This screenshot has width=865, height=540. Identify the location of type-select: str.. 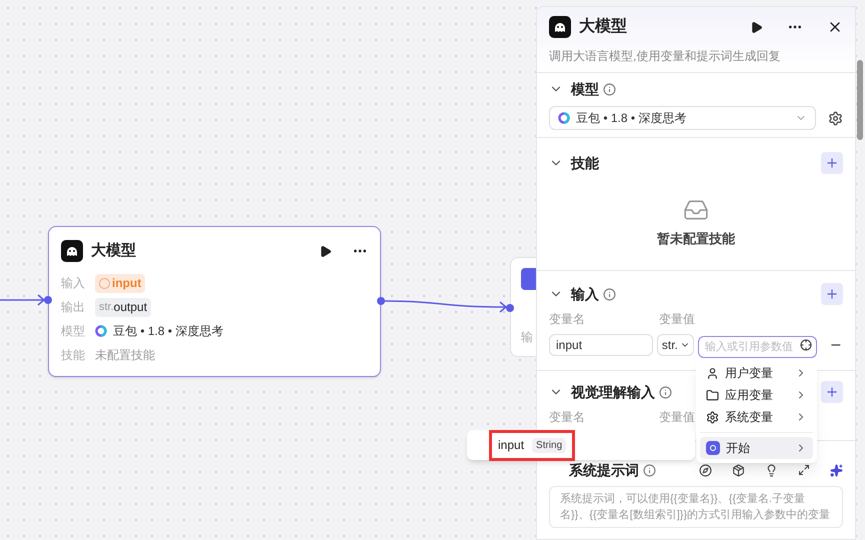
(675, 345).